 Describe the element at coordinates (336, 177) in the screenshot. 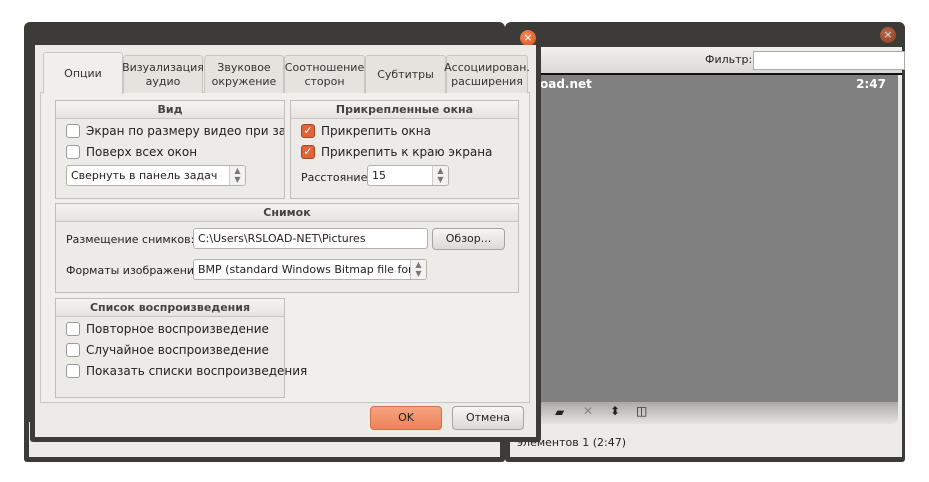

I see `distance-label: Расстояние:` at that location.